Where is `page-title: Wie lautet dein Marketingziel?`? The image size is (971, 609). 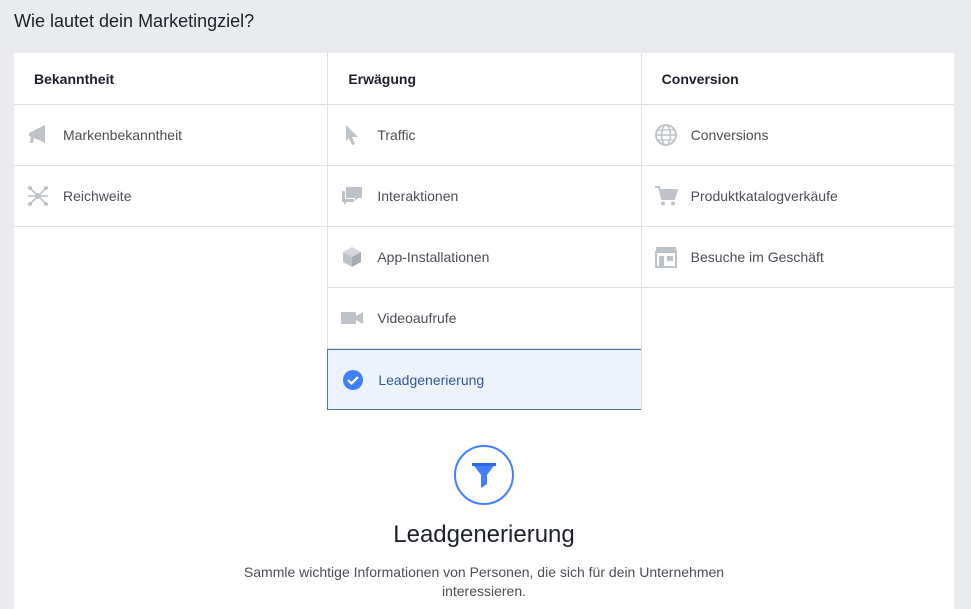 page-title: Wie lautet dein Marketingziel? is located at coordinates (134, 21).